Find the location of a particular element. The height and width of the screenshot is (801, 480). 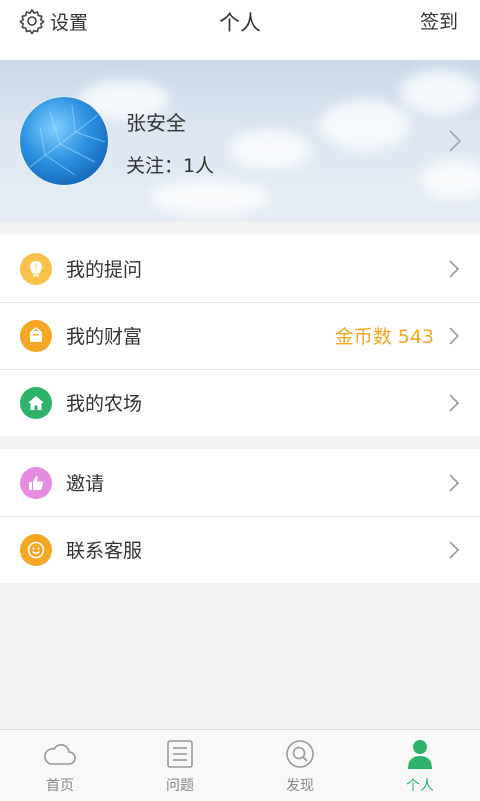

tab-label: 个人 is located at coordinates (420, 786).